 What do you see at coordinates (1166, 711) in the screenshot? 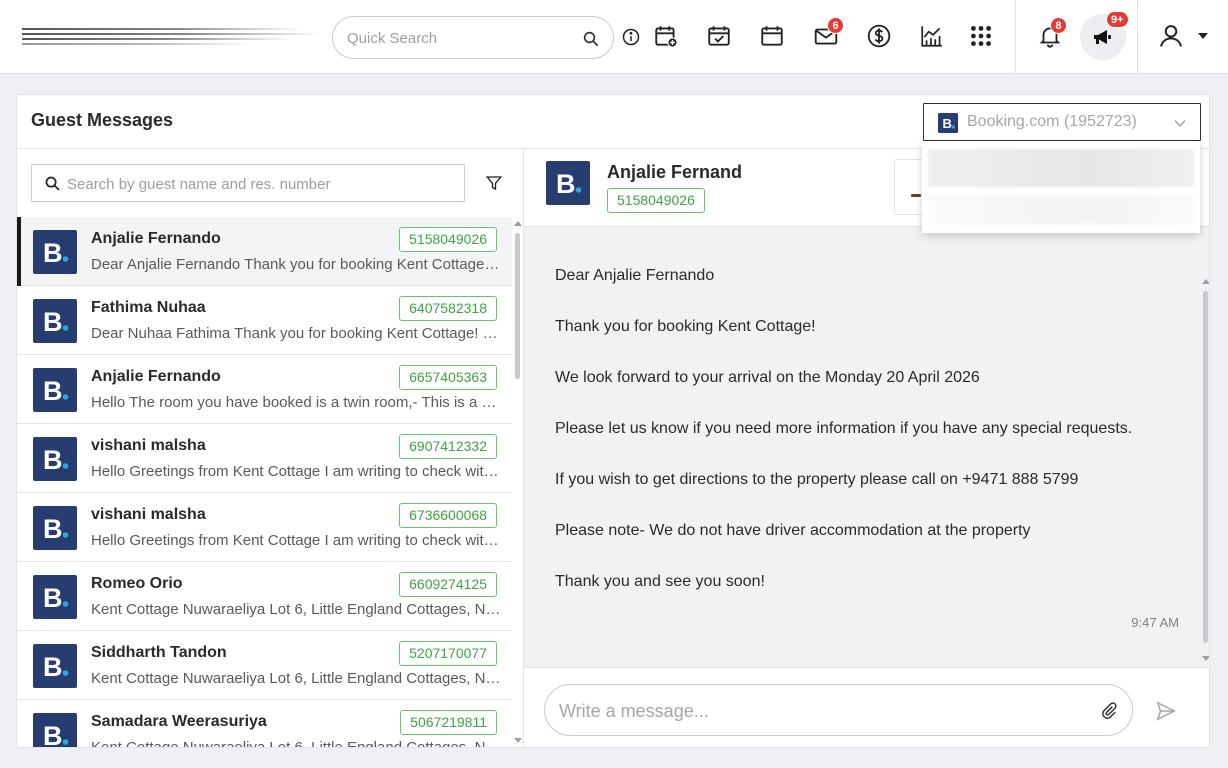
I see `send-icon` at bounding box center [1166, 711].